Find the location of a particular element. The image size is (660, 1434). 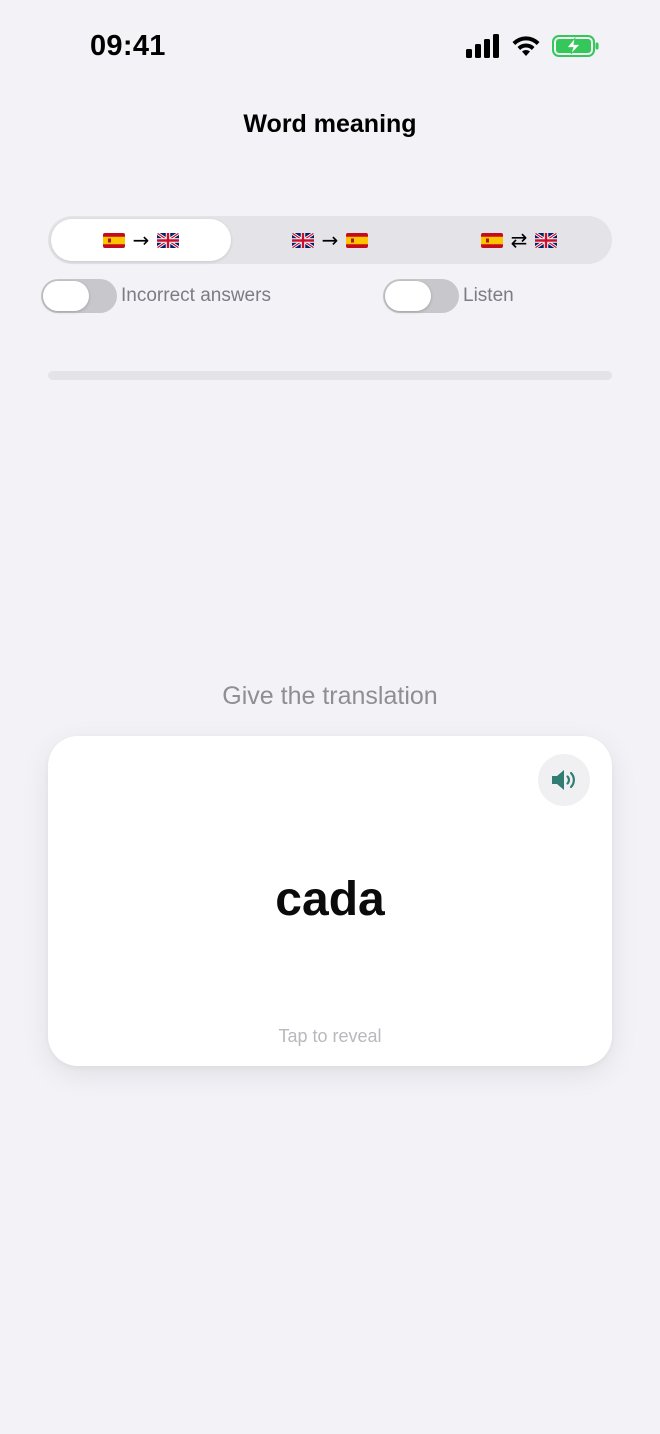

listen-toggle is located at coordinates (421, 296).